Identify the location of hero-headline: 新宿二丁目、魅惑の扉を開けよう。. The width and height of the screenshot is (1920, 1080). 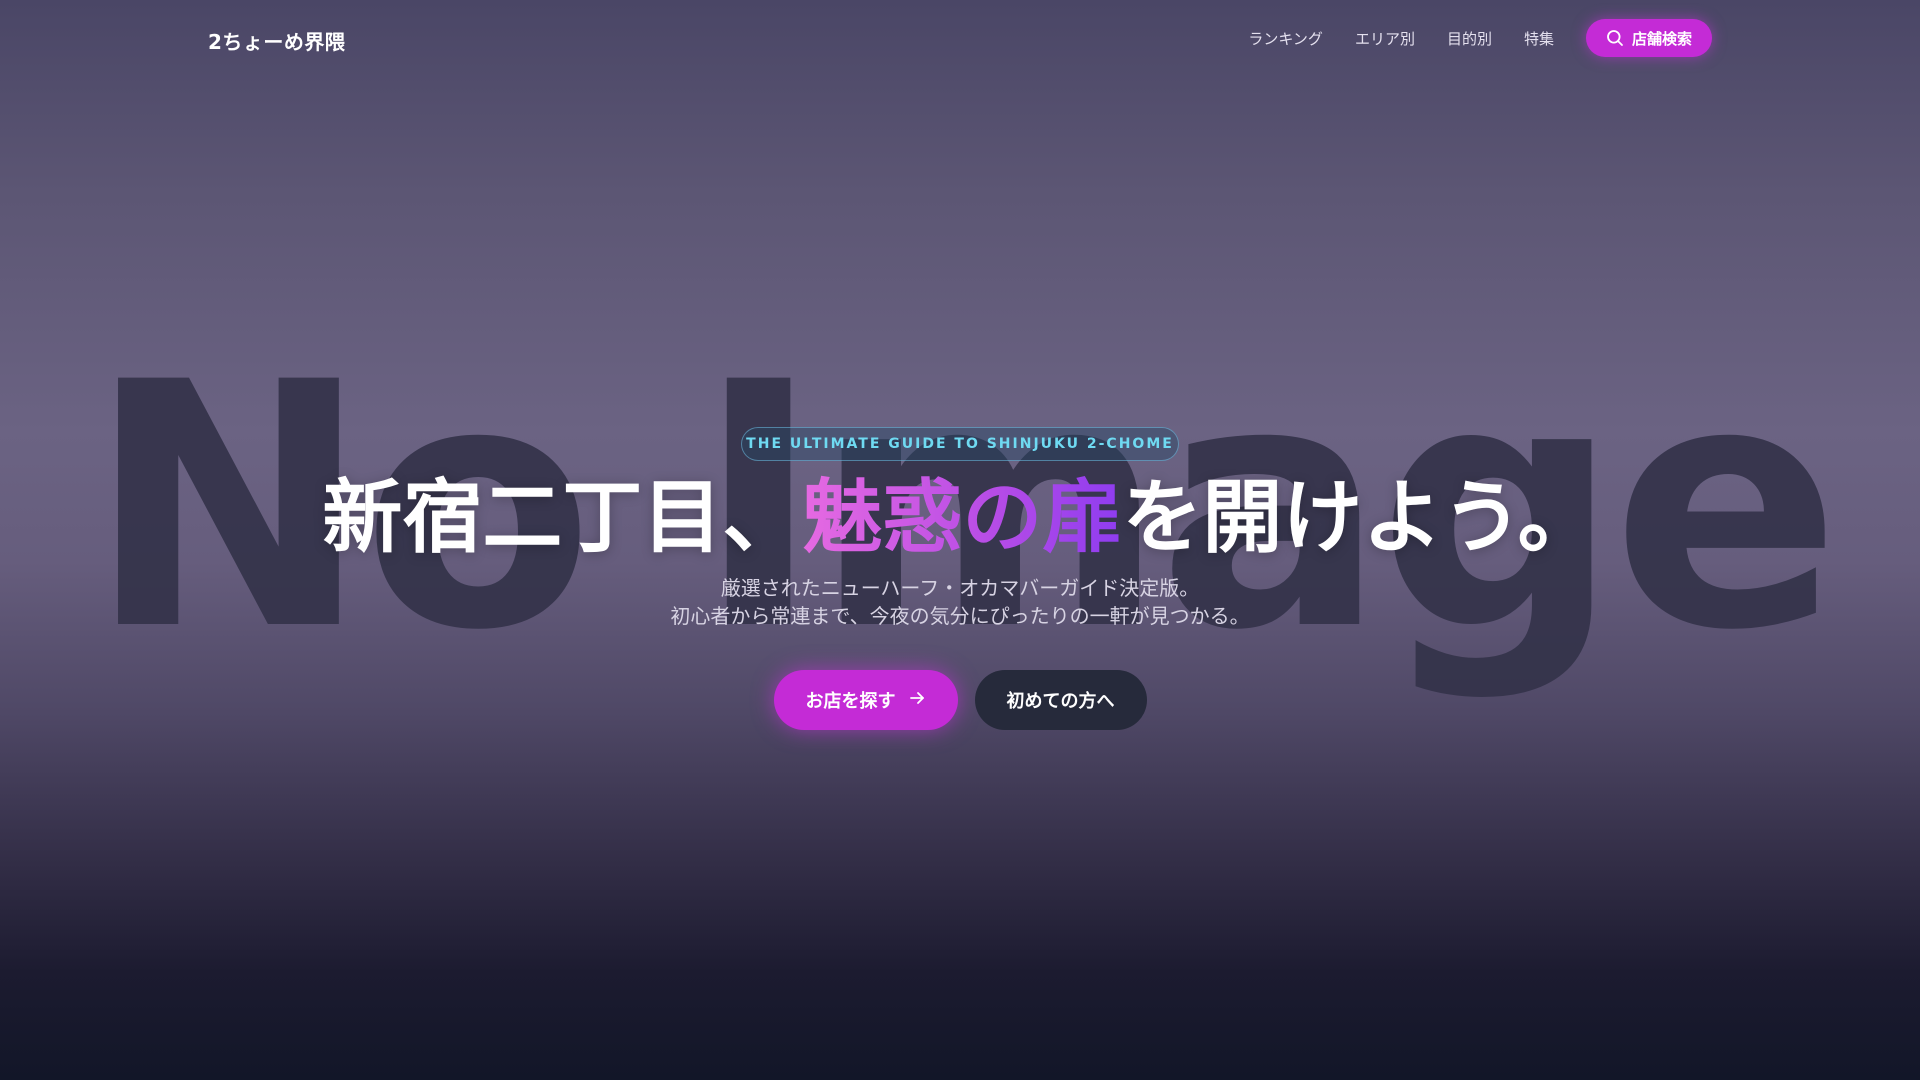
(960, 518).